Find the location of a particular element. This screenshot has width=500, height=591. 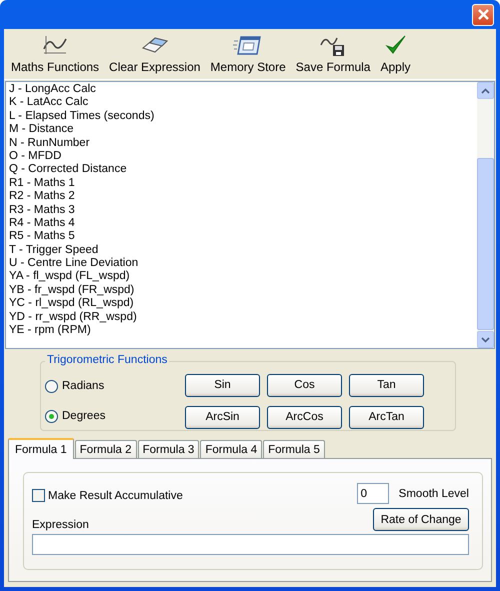

list-item: O - MFDD is located at coordinates (241, 157).